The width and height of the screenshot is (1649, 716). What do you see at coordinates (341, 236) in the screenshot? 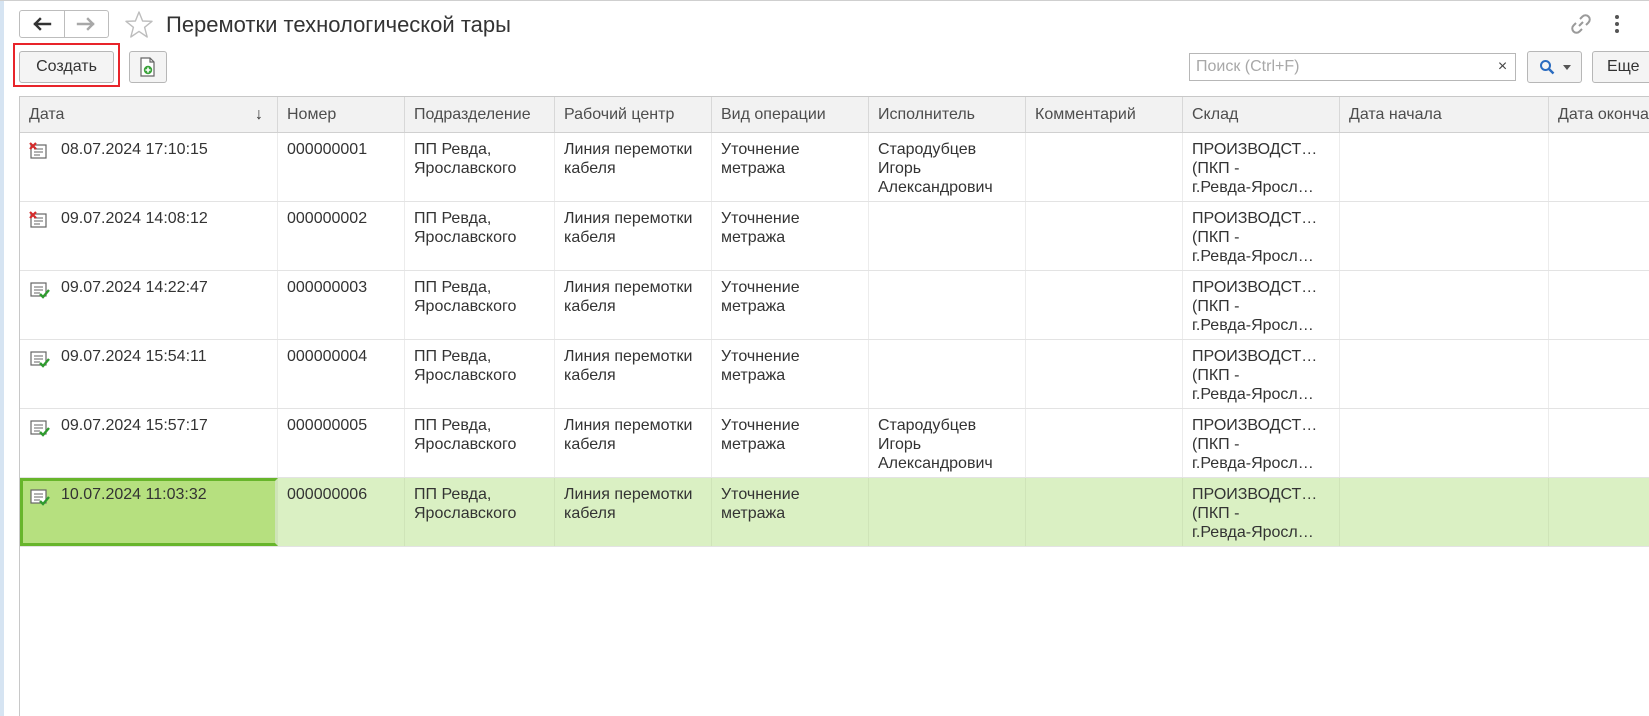
I see `cell-number: 000000002` at bounding box center [341, 236].